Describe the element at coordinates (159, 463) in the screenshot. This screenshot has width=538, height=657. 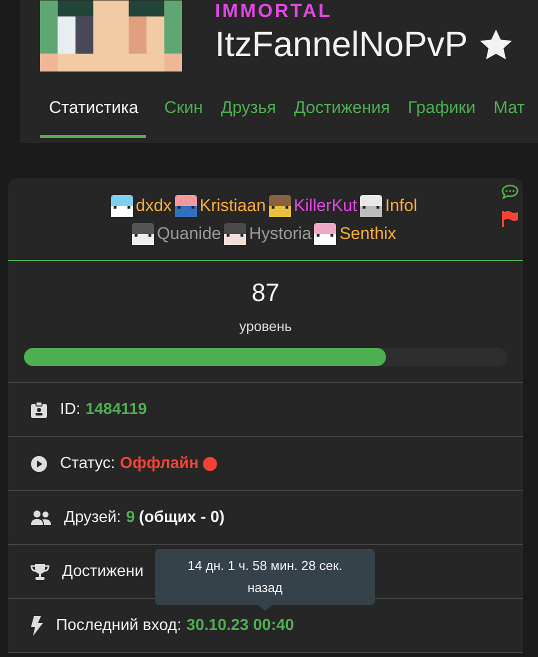
I see `status-value: Оффлайн` at that location.